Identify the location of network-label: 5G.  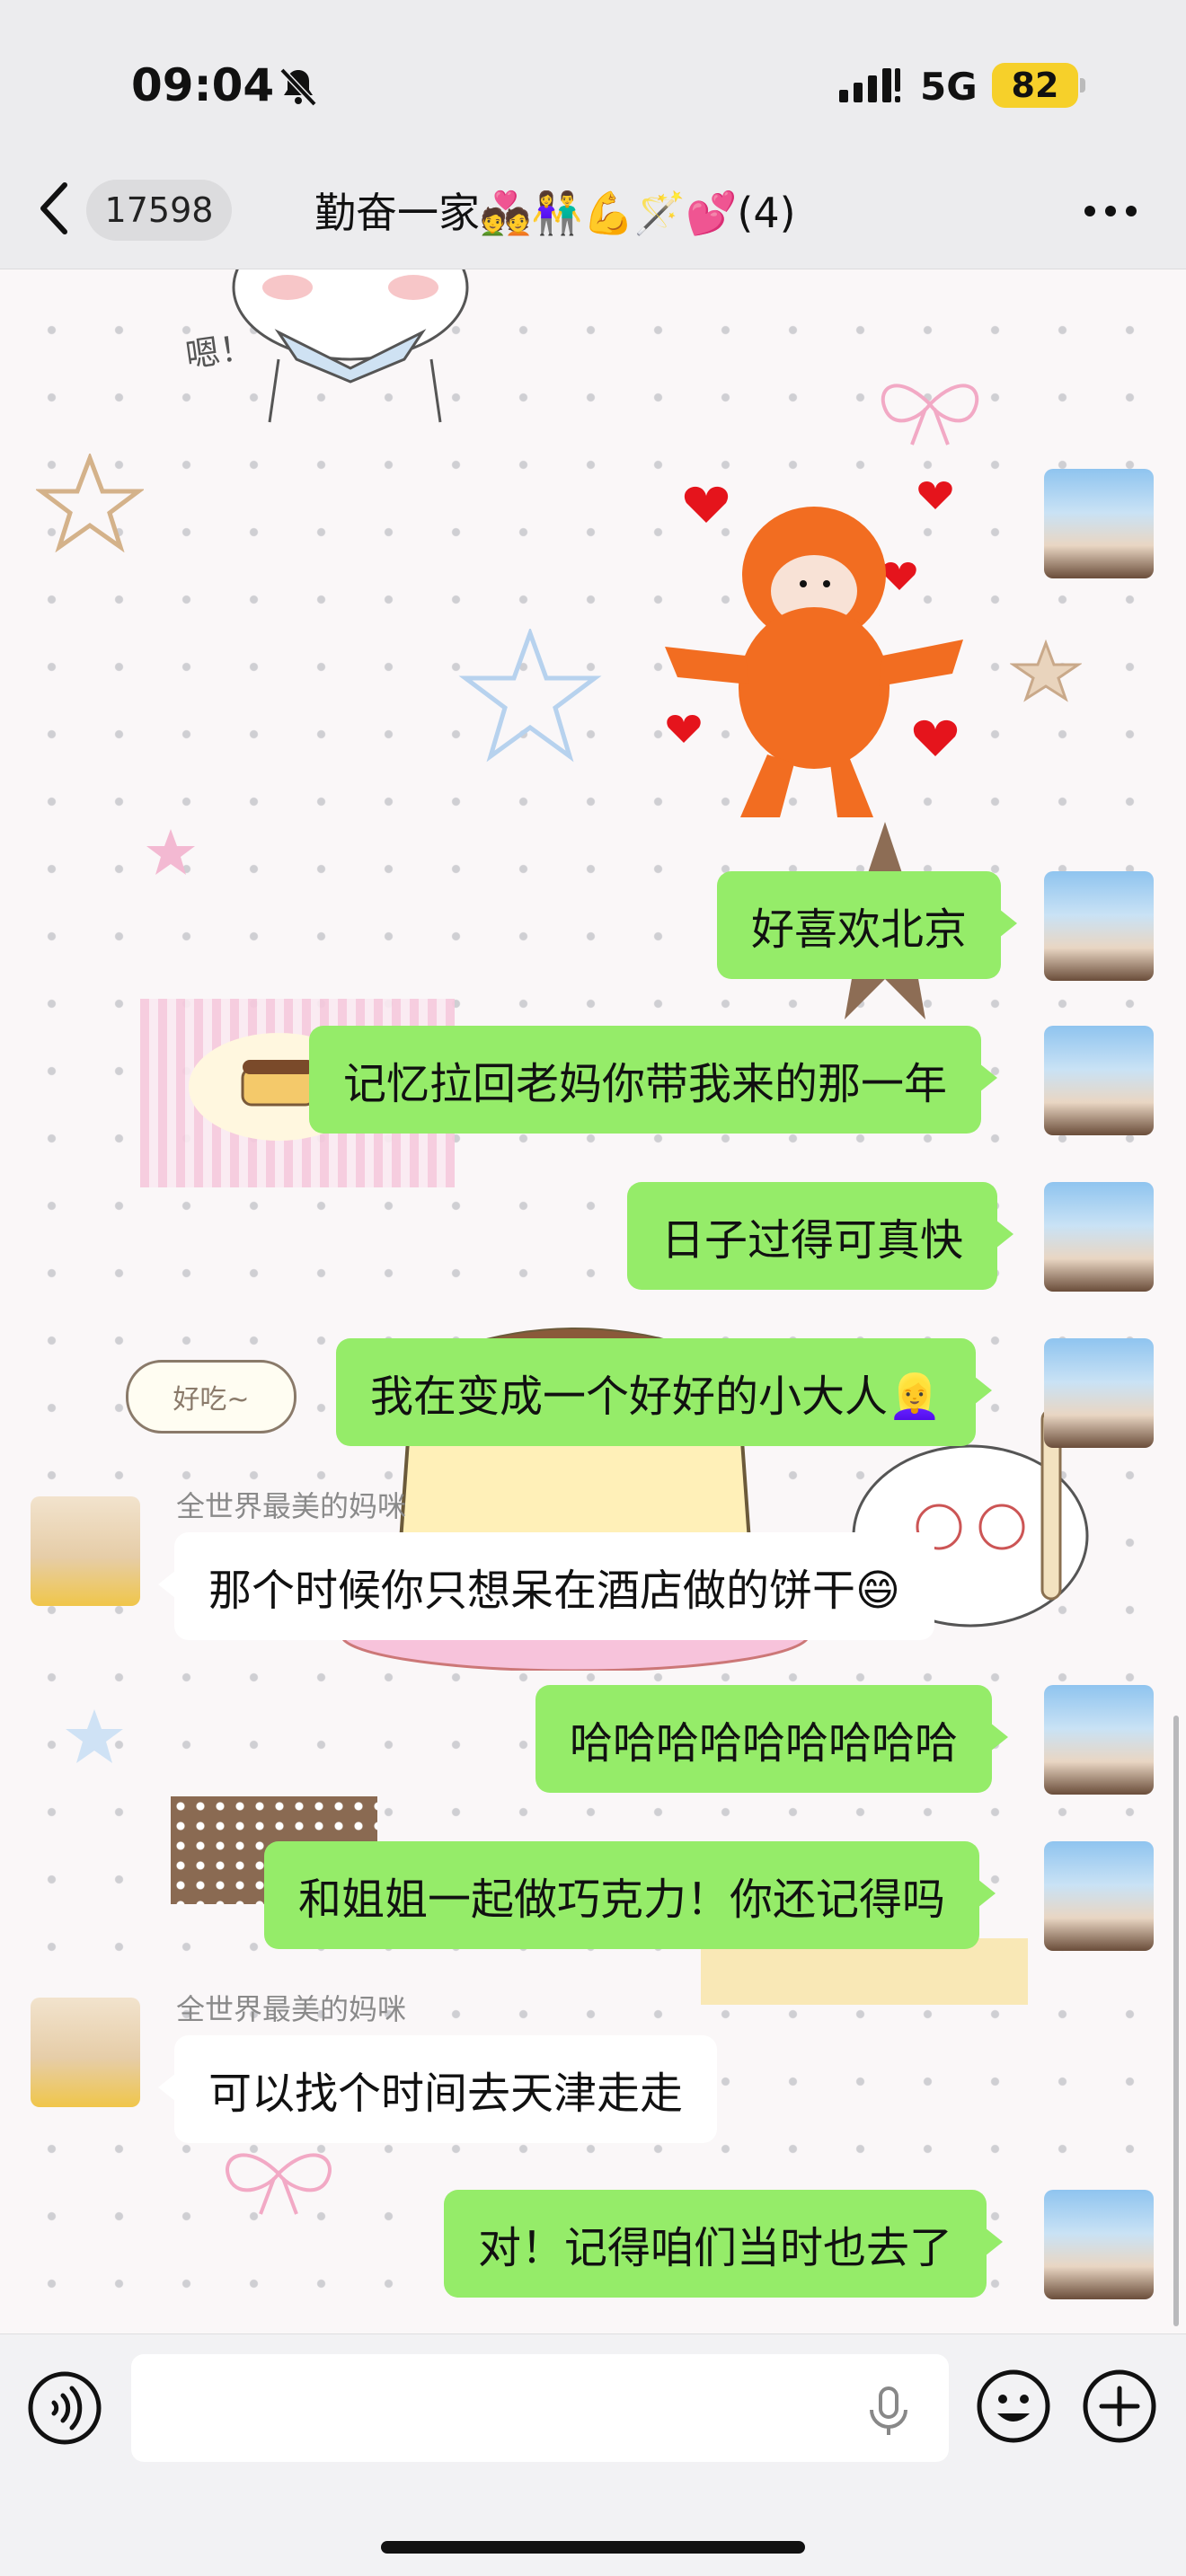
(949, 87).